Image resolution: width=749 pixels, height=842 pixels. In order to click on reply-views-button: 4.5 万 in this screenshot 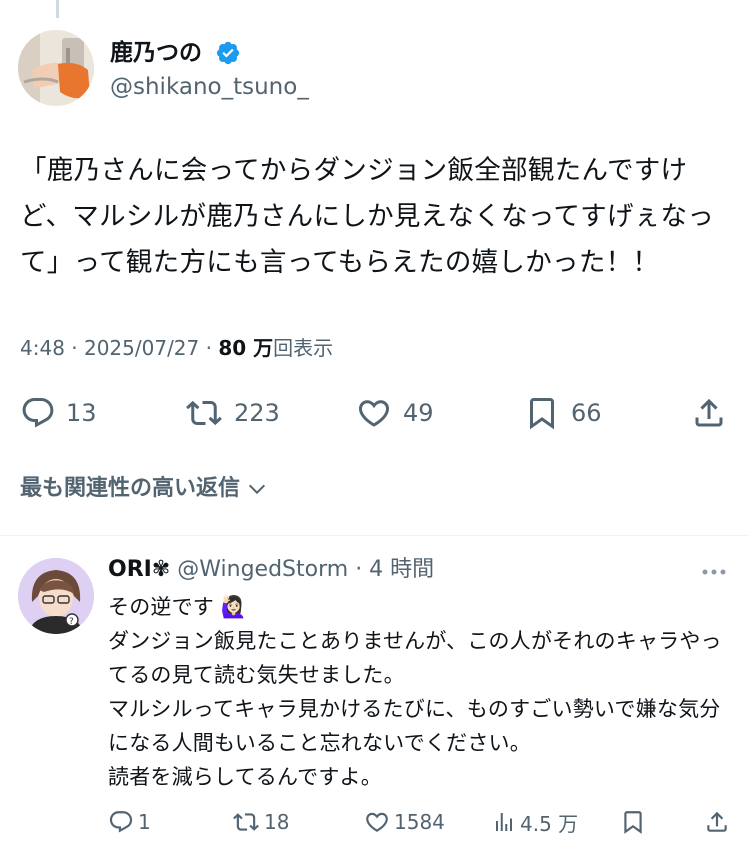, I will do `click(535, 822)`.